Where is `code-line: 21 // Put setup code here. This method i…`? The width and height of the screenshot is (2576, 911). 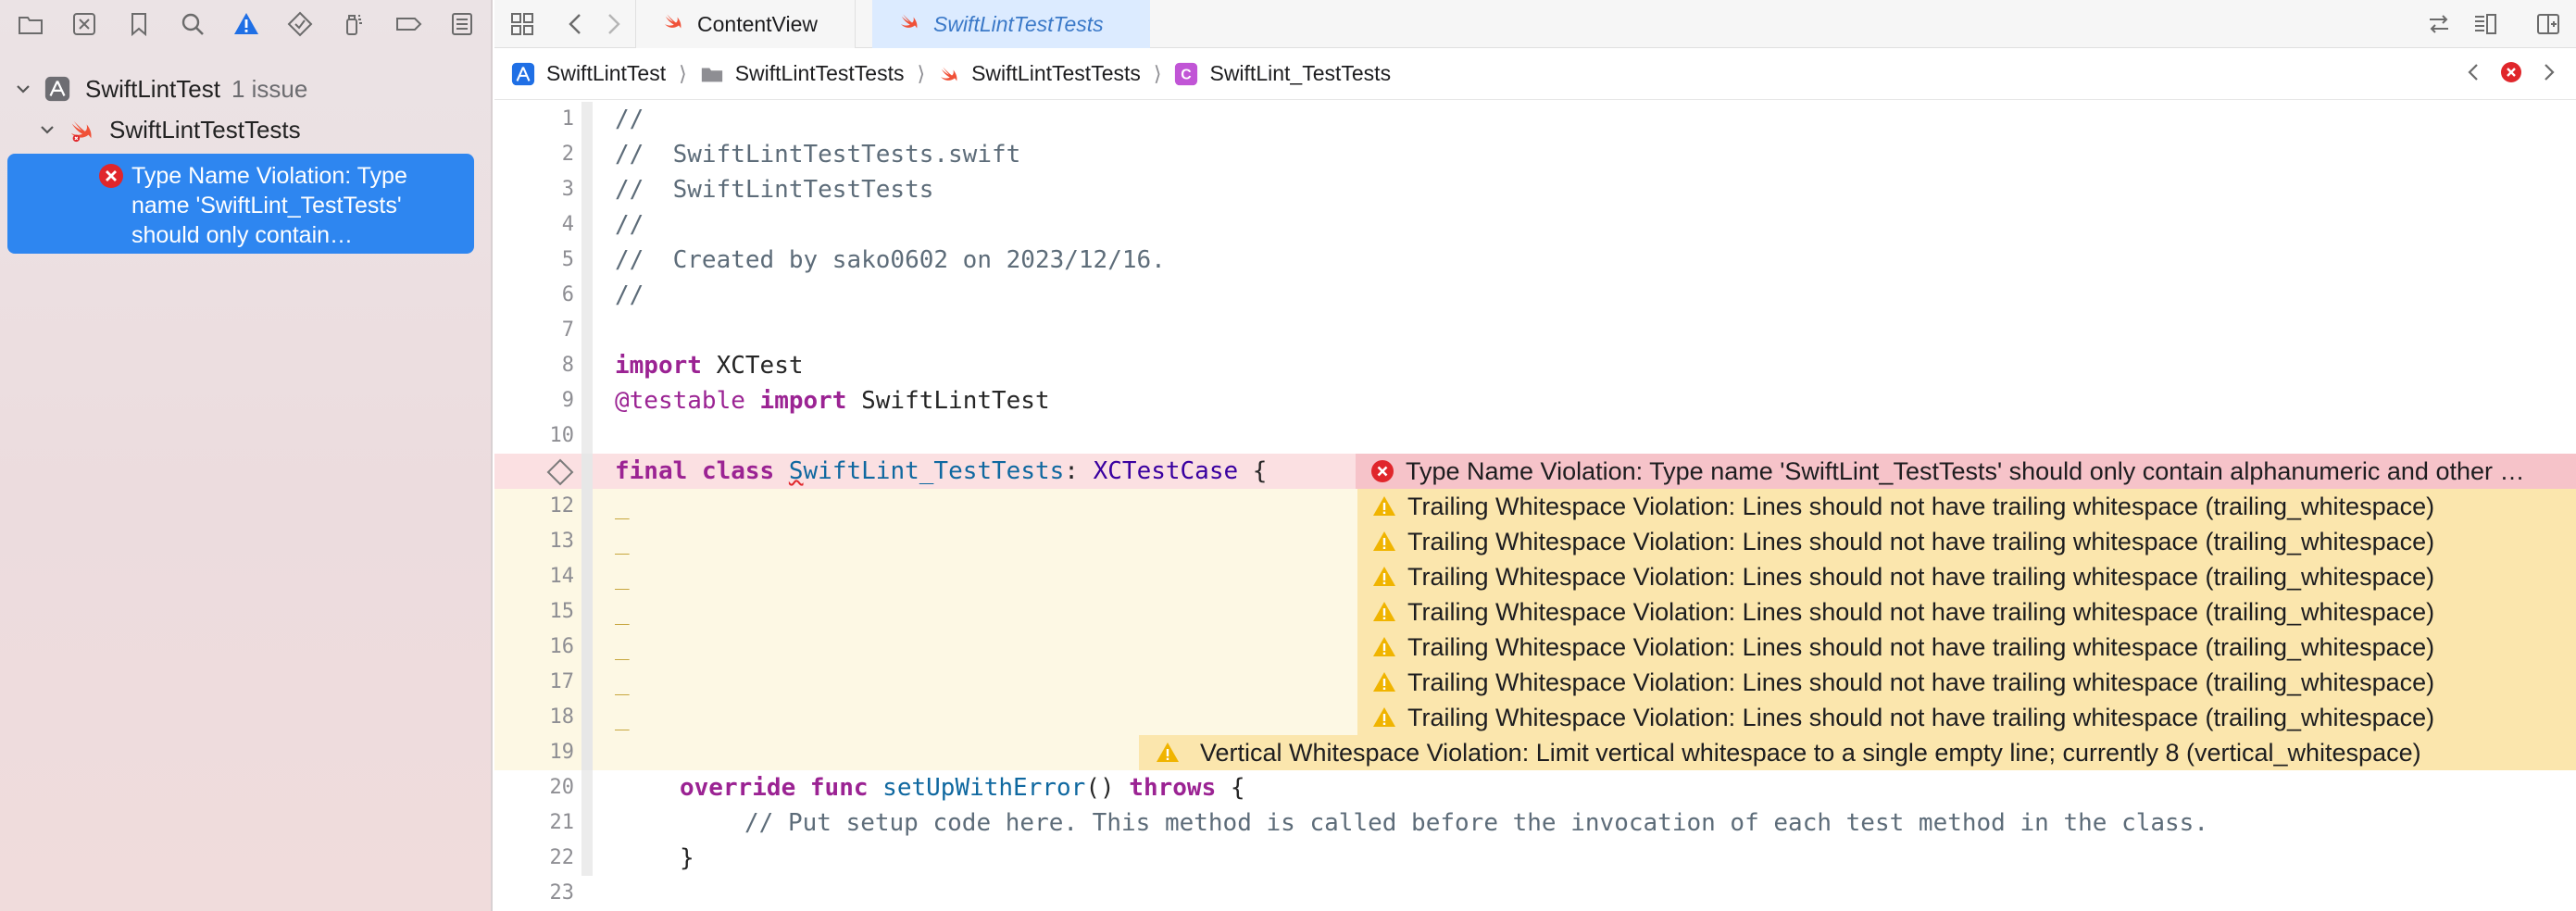 code-line: 21 // Put setup code here. This method i… is located at coordinates (1535, 823).